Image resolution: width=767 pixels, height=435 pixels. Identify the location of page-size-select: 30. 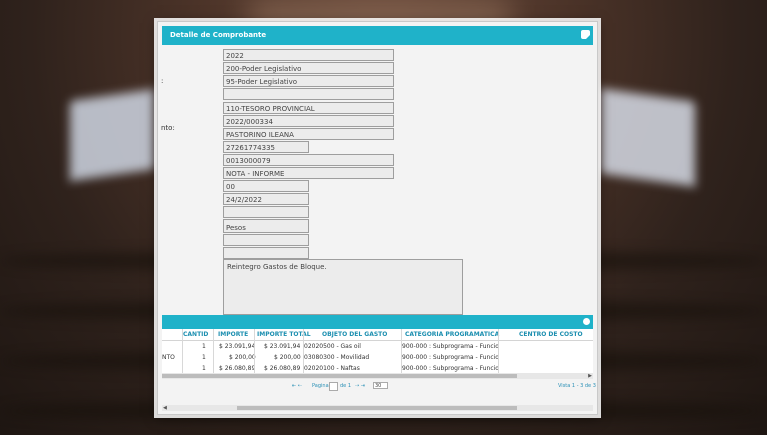
(380, 385).